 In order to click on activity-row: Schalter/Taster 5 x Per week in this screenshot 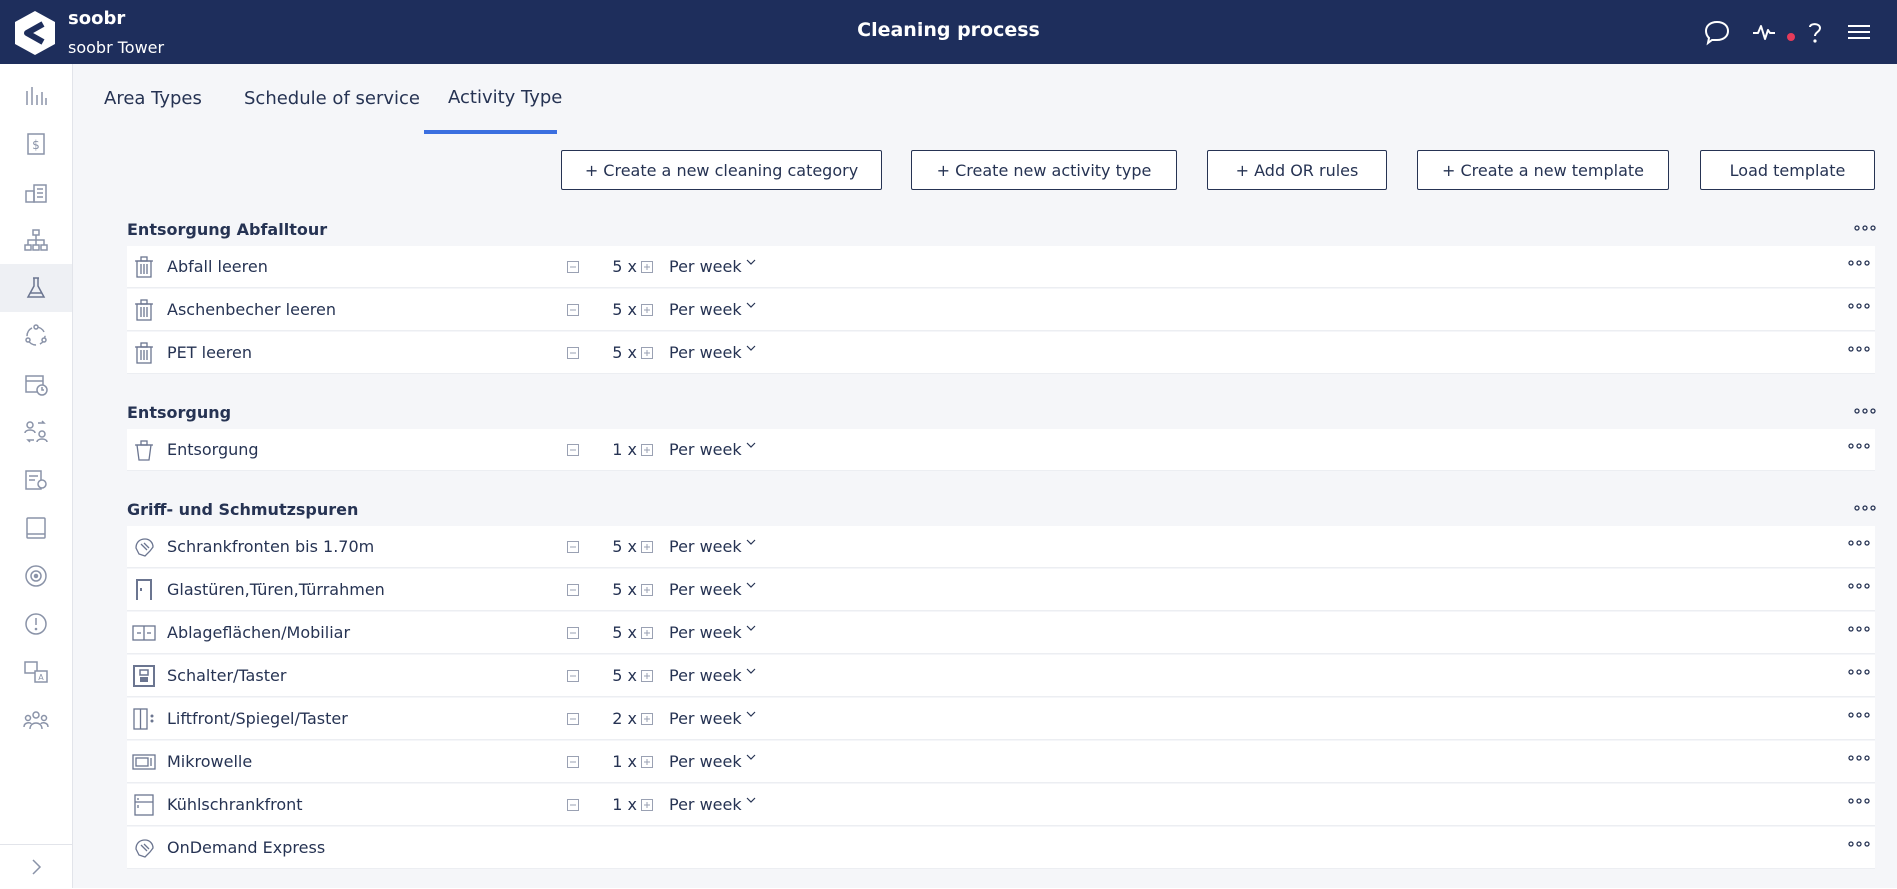, I will do `click(1001, 676)`.